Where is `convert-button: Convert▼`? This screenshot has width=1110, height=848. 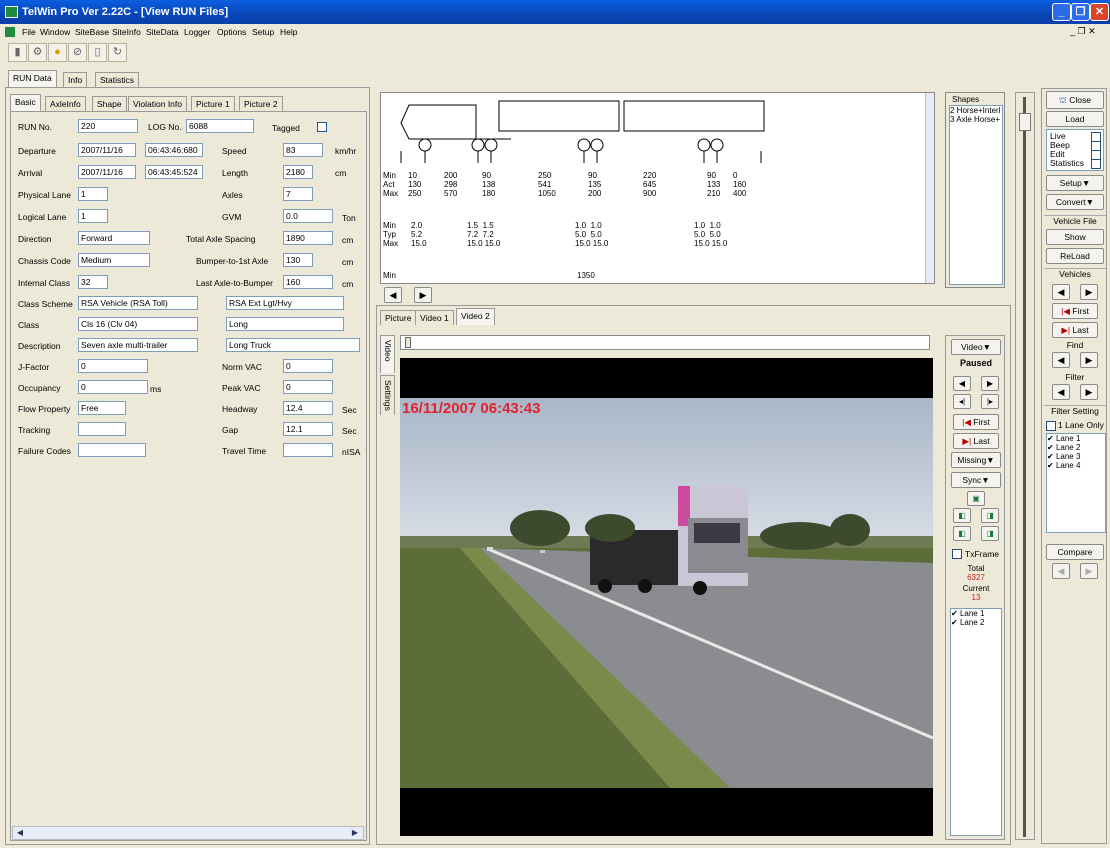
convert-button: Convert▼ is located at coordinates (1075, 202).